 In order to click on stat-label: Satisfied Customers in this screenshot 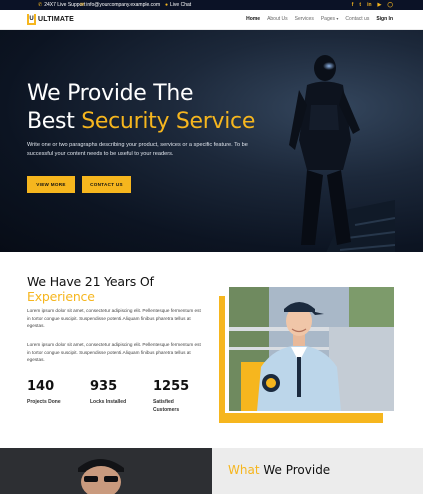, I will do `click(166, 406)`.